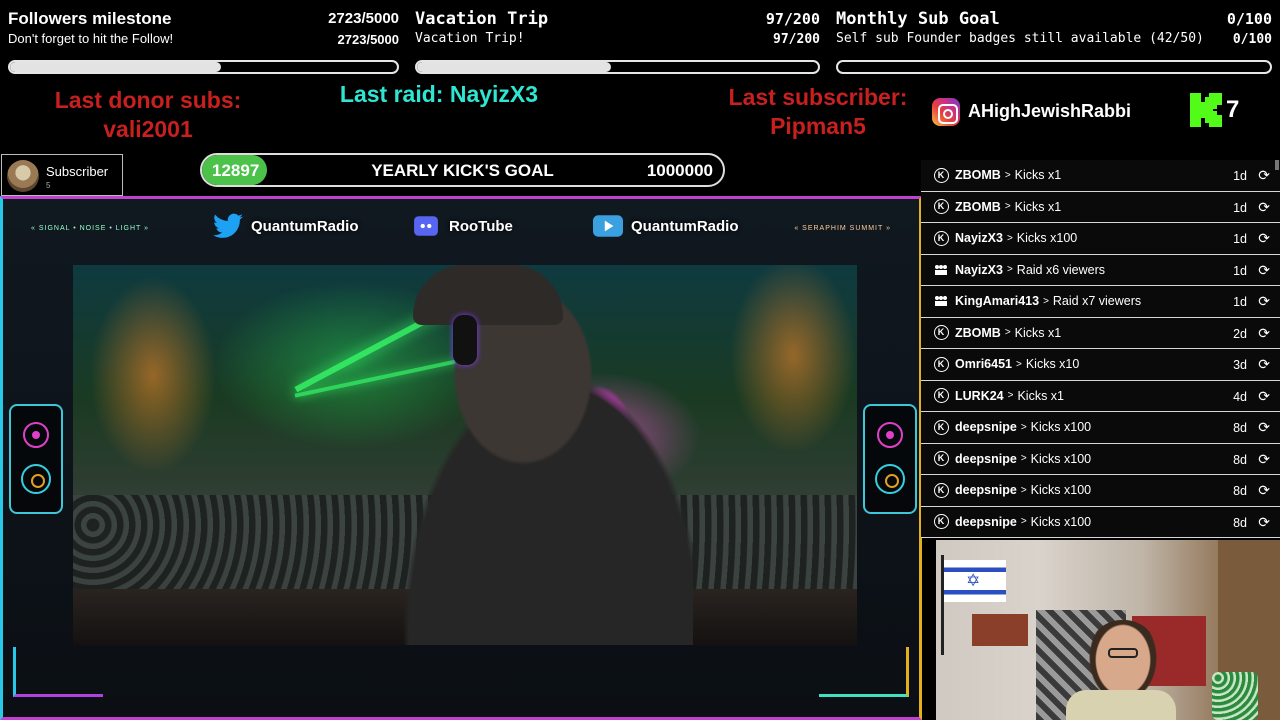 The height and width of the screenshot is (720, 1280). I want to click on twitter-icon, so click(228, 225).